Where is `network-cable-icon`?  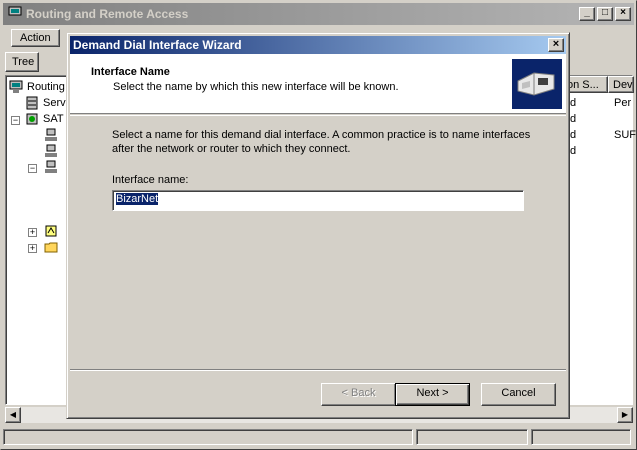
network-cable-icon is located at coordinates (537, 84).